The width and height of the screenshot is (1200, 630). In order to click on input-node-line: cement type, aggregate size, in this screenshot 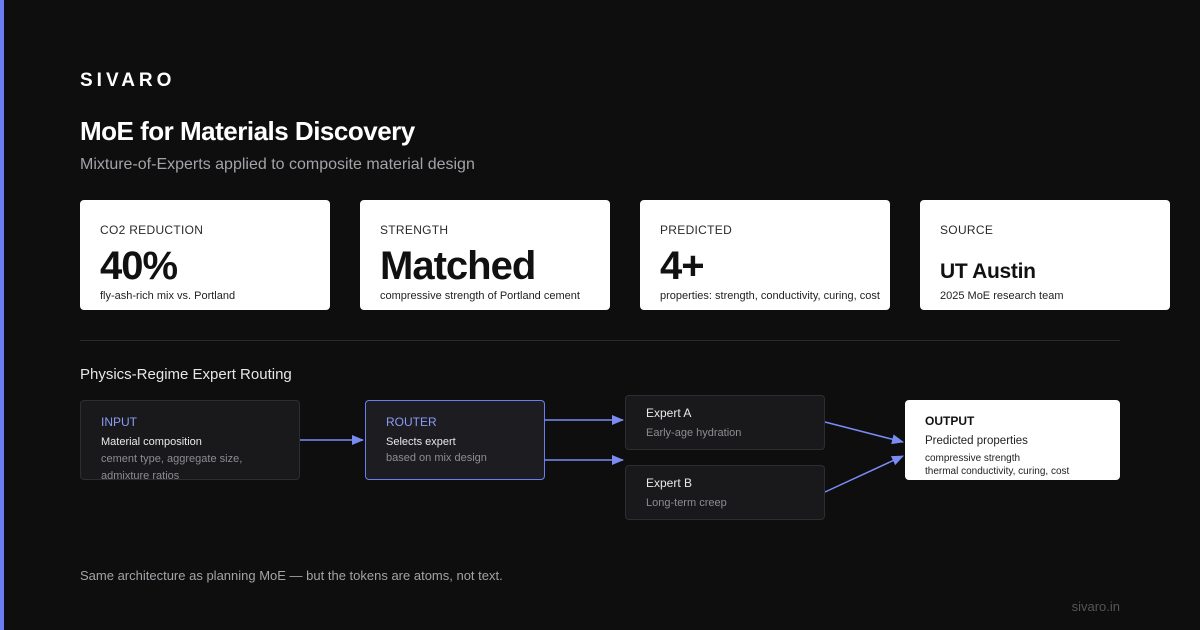, I will do `click(172, 459)`.